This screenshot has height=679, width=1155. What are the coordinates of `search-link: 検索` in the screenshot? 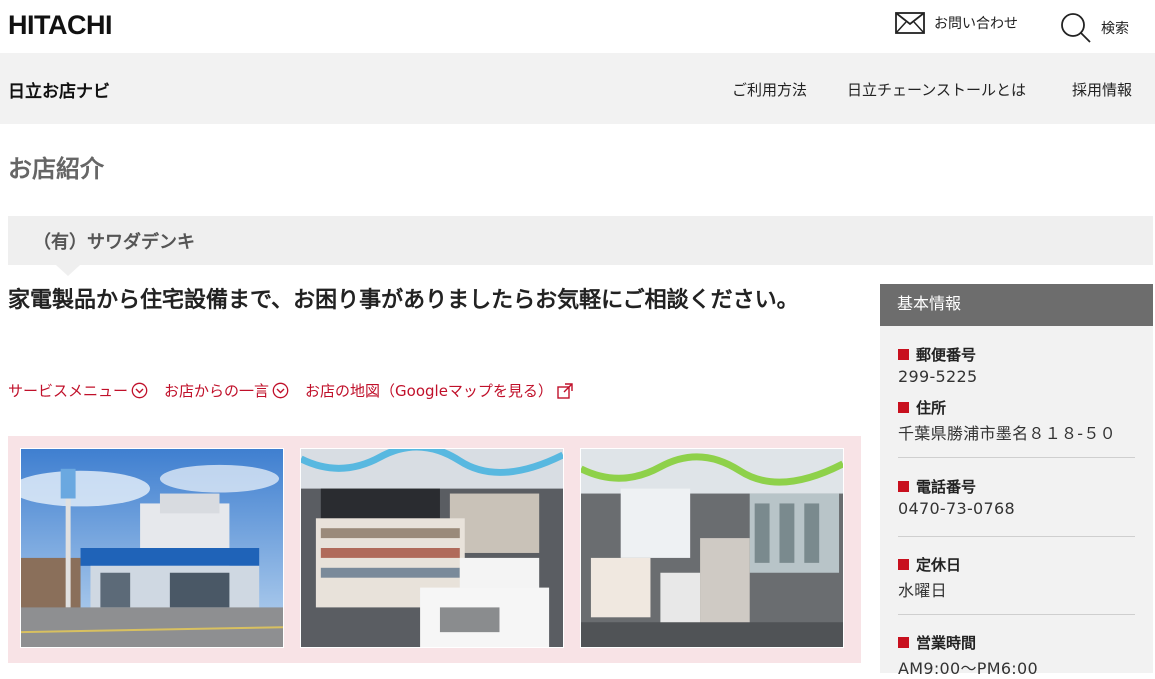 It's located at (1094, 28).